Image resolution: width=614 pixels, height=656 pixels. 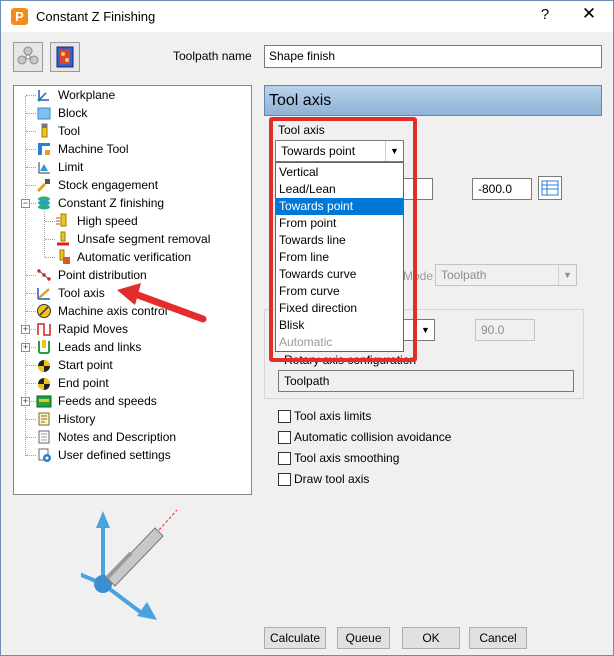 I want to click on collapse-toggle: −, so click(x=25, y=203).